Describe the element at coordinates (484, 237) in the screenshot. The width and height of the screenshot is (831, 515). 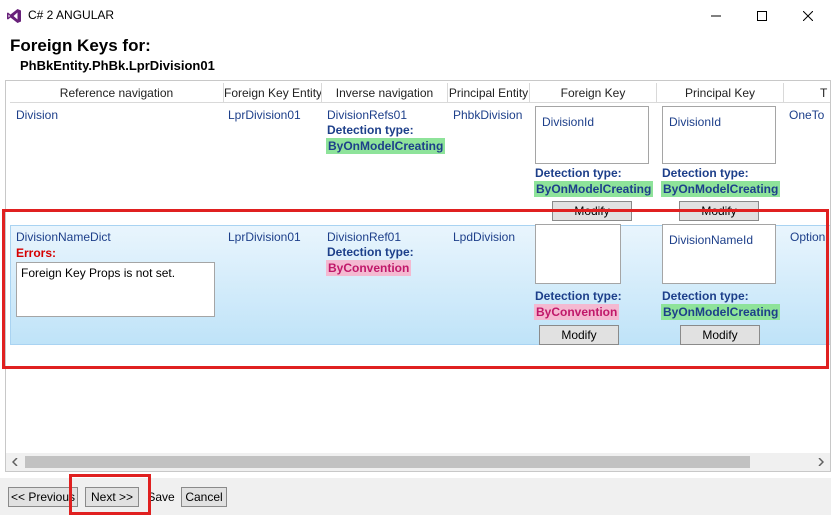
I see `principal-entity-cell: LpdDivision` at that location.